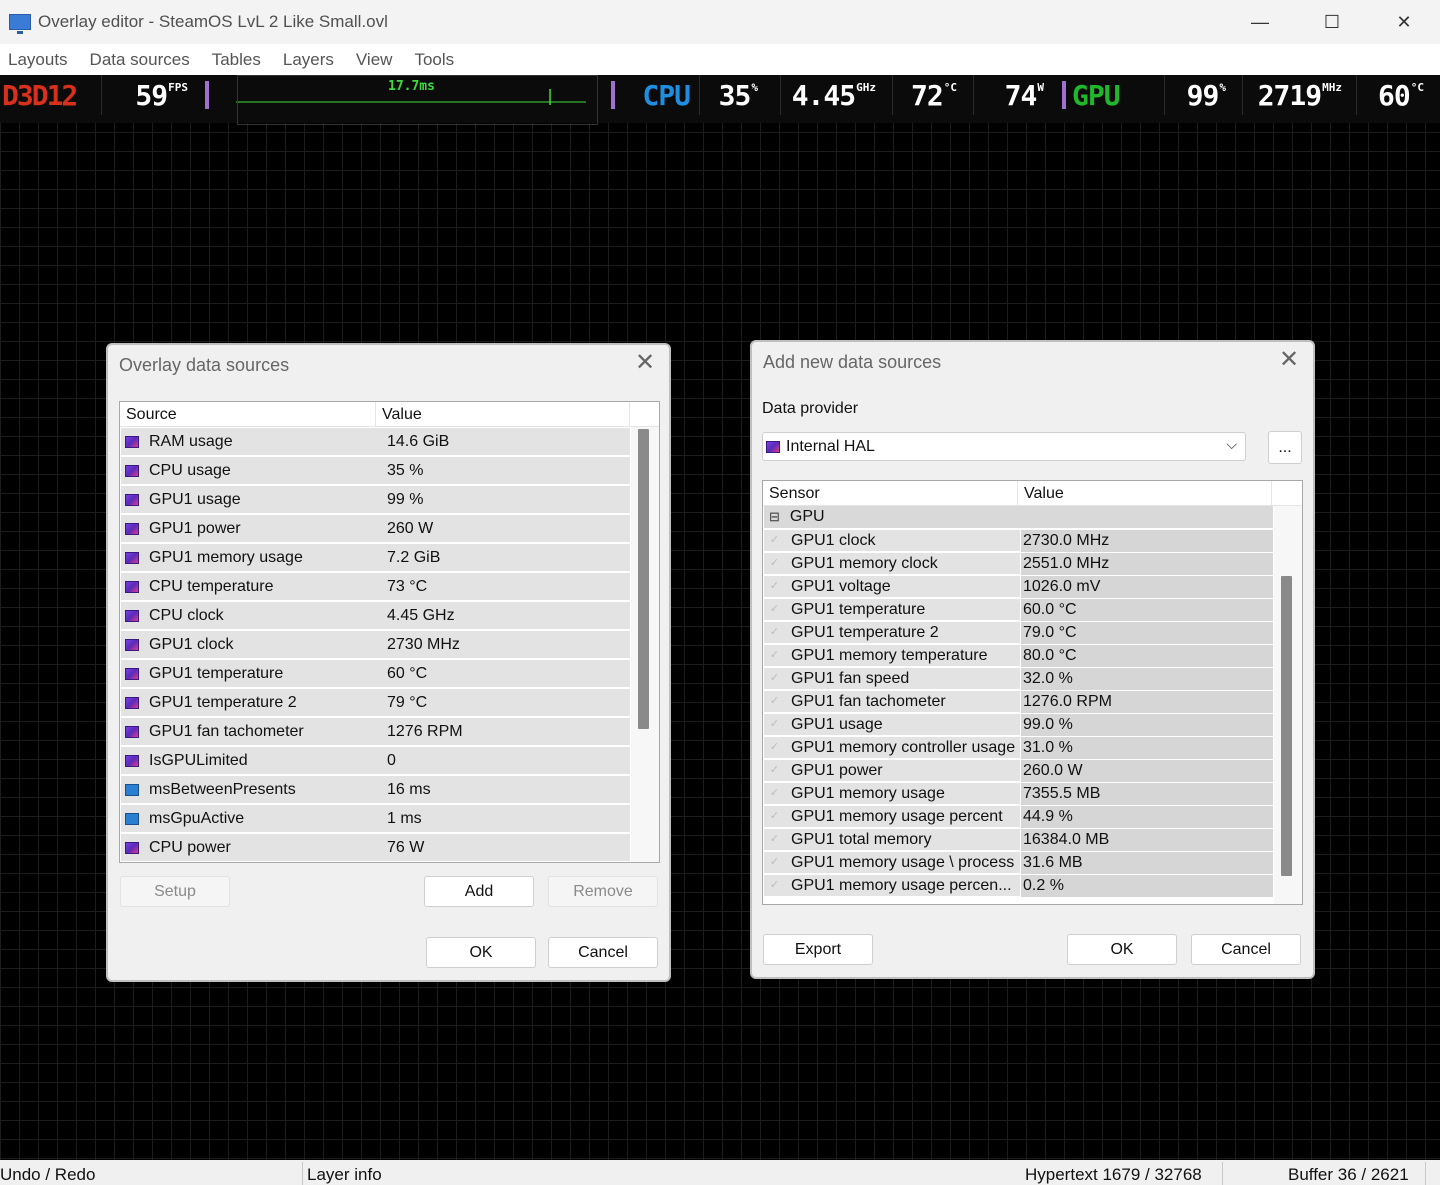  What do you see at coordinates (375, 500) in the screenshot?
I see `list-item: GPU1 usage 99 %` at bounding box center [375, 500].